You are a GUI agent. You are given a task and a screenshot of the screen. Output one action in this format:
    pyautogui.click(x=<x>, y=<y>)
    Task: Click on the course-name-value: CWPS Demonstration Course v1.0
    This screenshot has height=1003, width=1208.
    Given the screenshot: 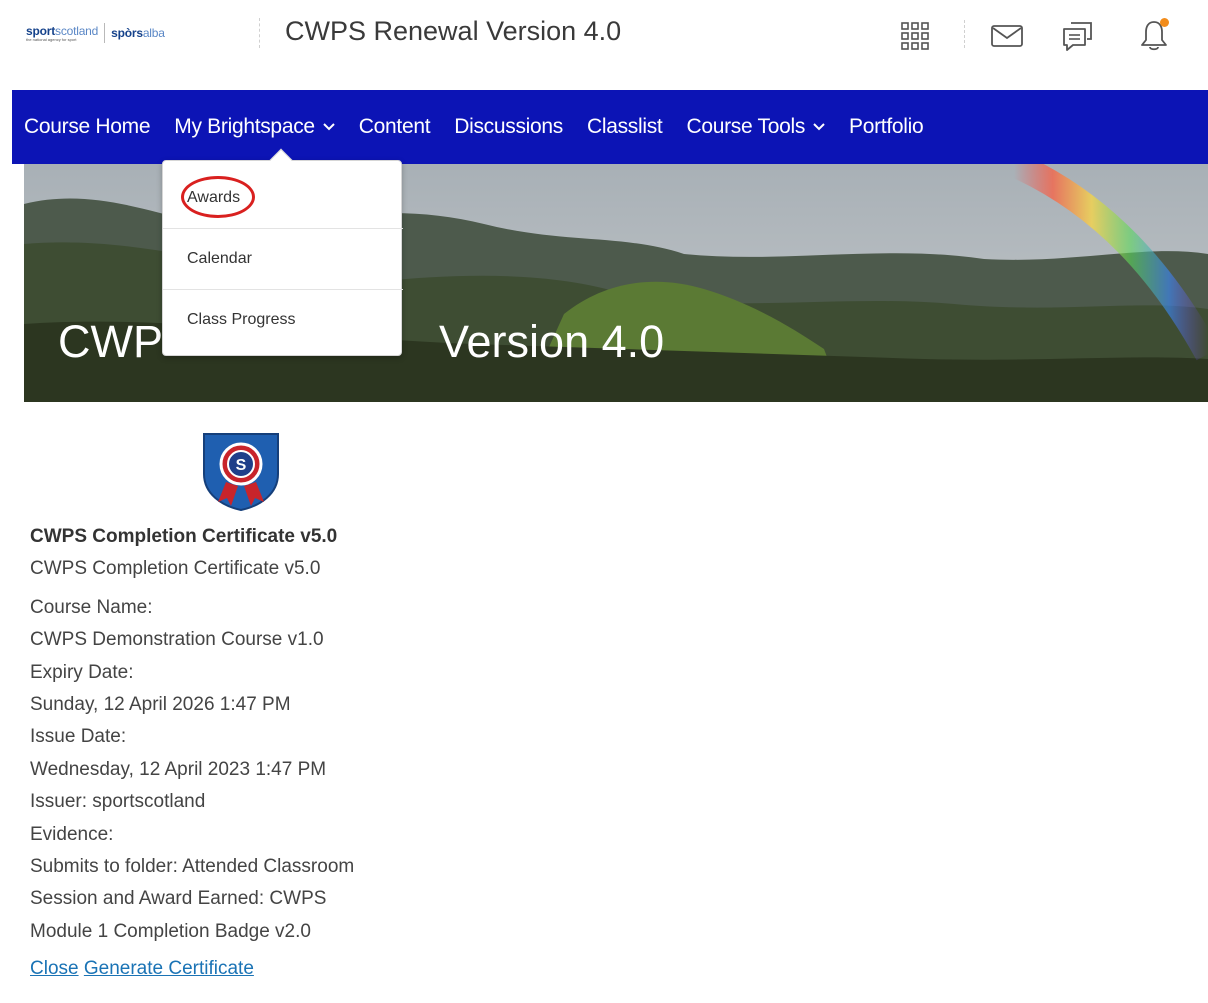 What is the action you would take?
    pyautogui.click(x=177, y=640)
    